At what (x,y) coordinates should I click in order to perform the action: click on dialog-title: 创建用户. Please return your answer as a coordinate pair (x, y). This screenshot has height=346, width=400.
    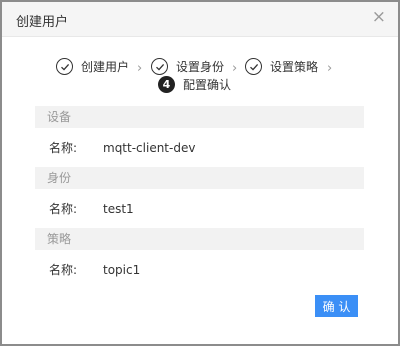
    Looking at the image, I should click on (42, 22).